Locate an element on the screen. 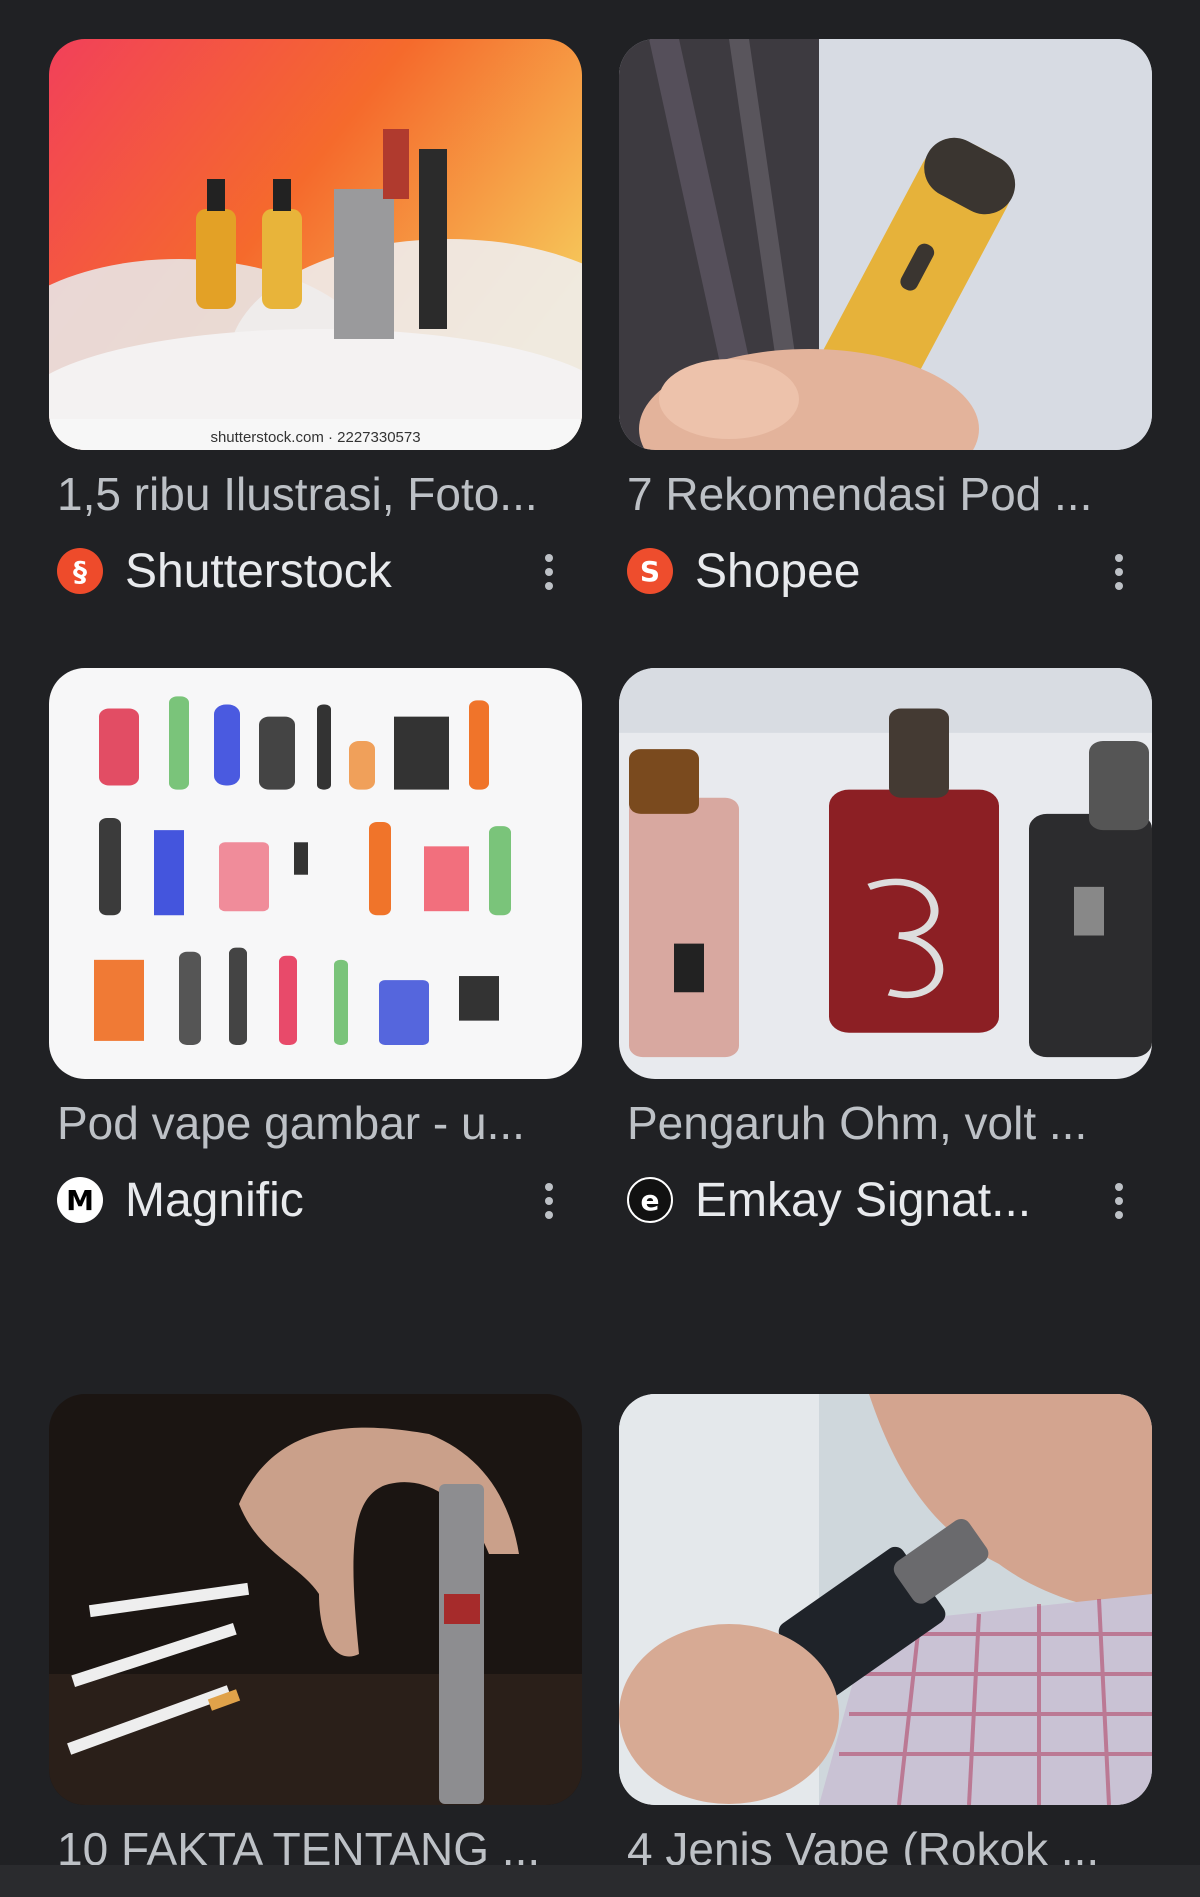 This screenshot has width=1200, height=1897. result-source-1: § Shutterstock is located at coordinates (315, 571).